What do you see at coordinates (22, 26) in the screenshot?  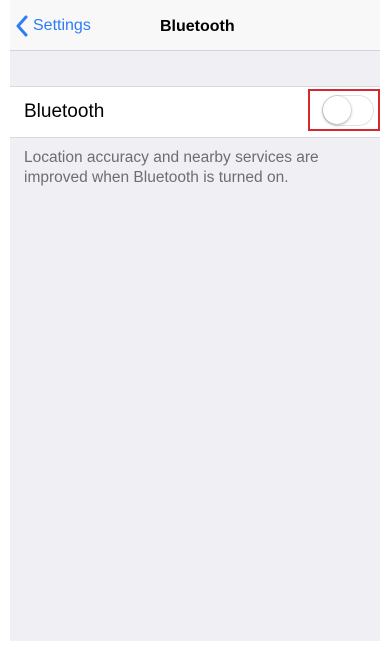 I see `chevron-left-icon` at bounding box center [22, 26].